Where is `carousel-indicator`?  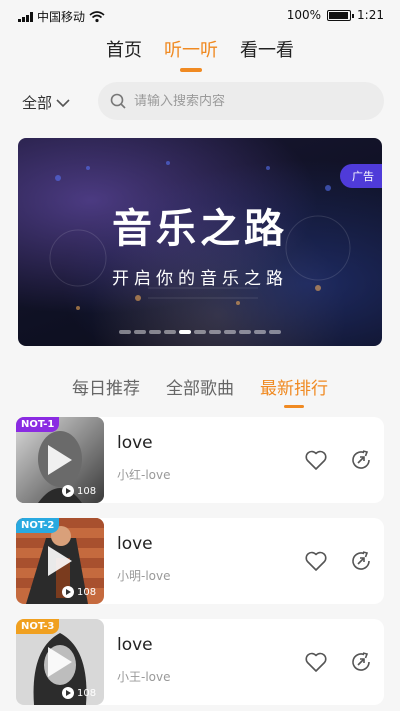
carousel-indicator is located at coordinates (200, 332).